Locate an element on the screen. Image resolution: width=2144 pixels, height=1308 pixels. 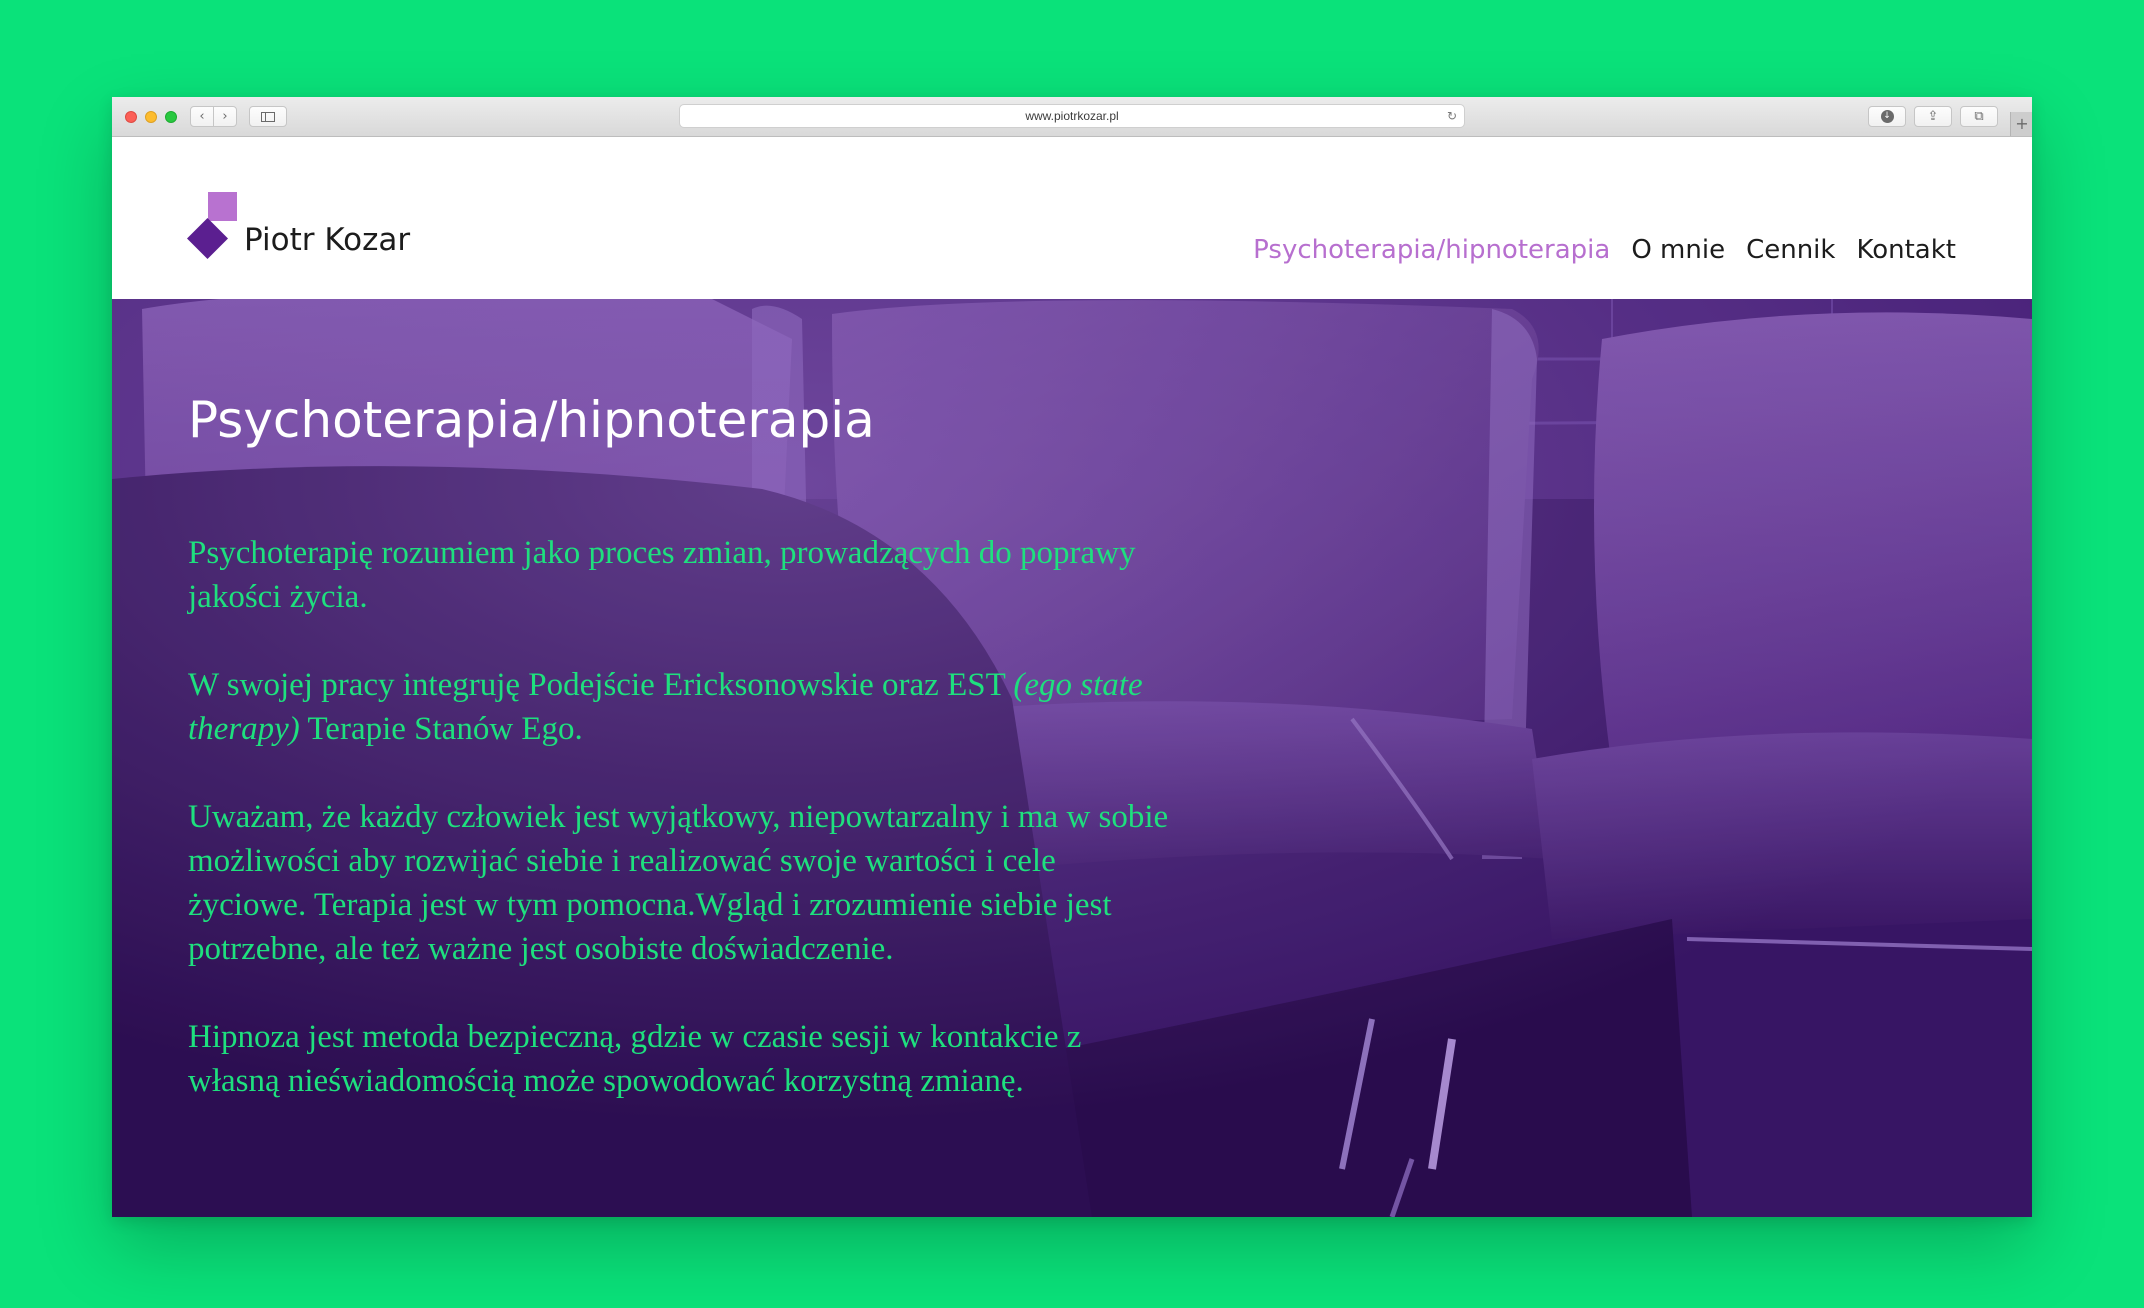
reload-icon: ↻ is located at coordinates (1452, 116).